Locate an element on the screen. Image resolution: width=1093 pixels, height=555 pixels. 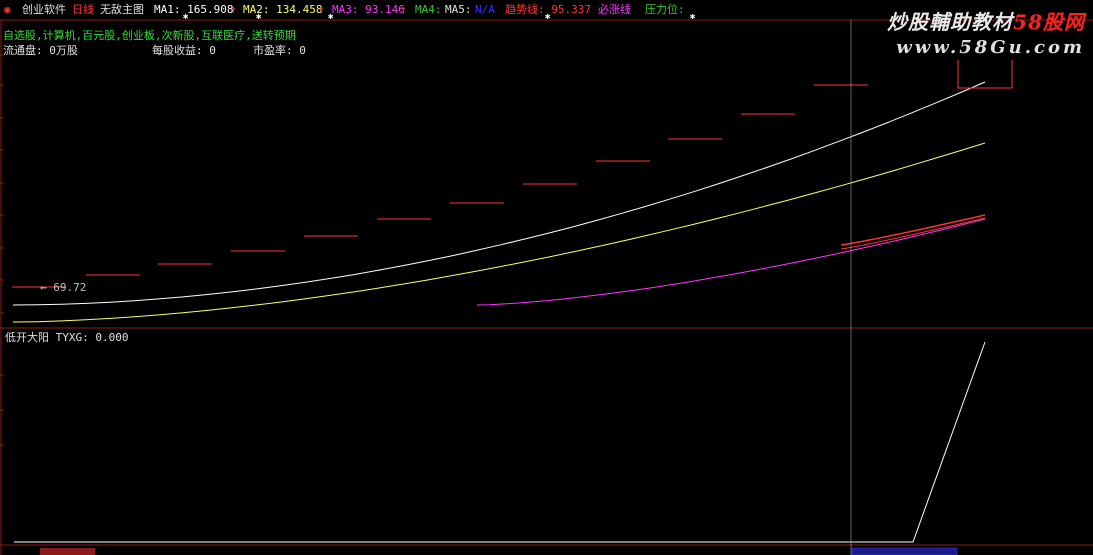
float-shares: 流通盘: 0万股 is located at coordinates (40, 50).